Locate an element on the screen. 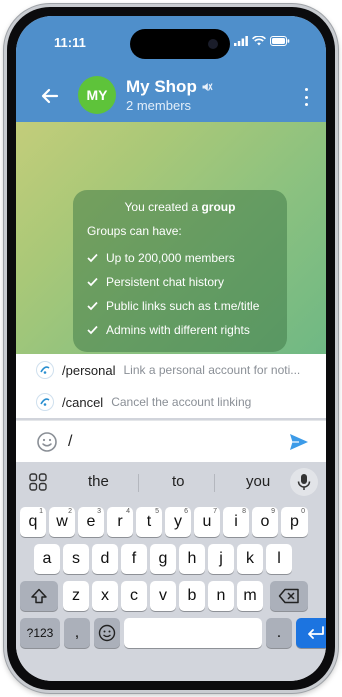  key-c: c is located at coordinates (134, 596).